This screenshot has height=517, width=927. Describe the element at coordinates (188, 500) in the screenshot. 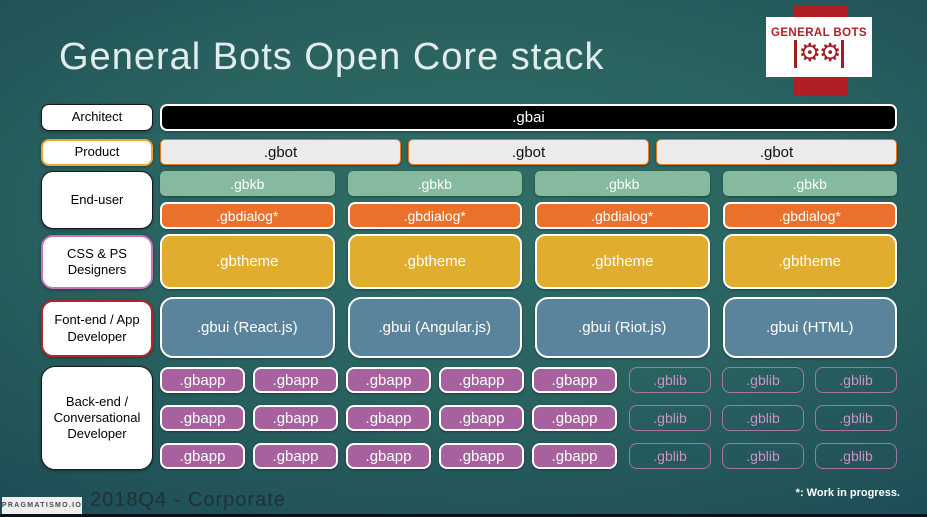

I see `footer-edition-text: 2018Q4 - Corporate` at that location.